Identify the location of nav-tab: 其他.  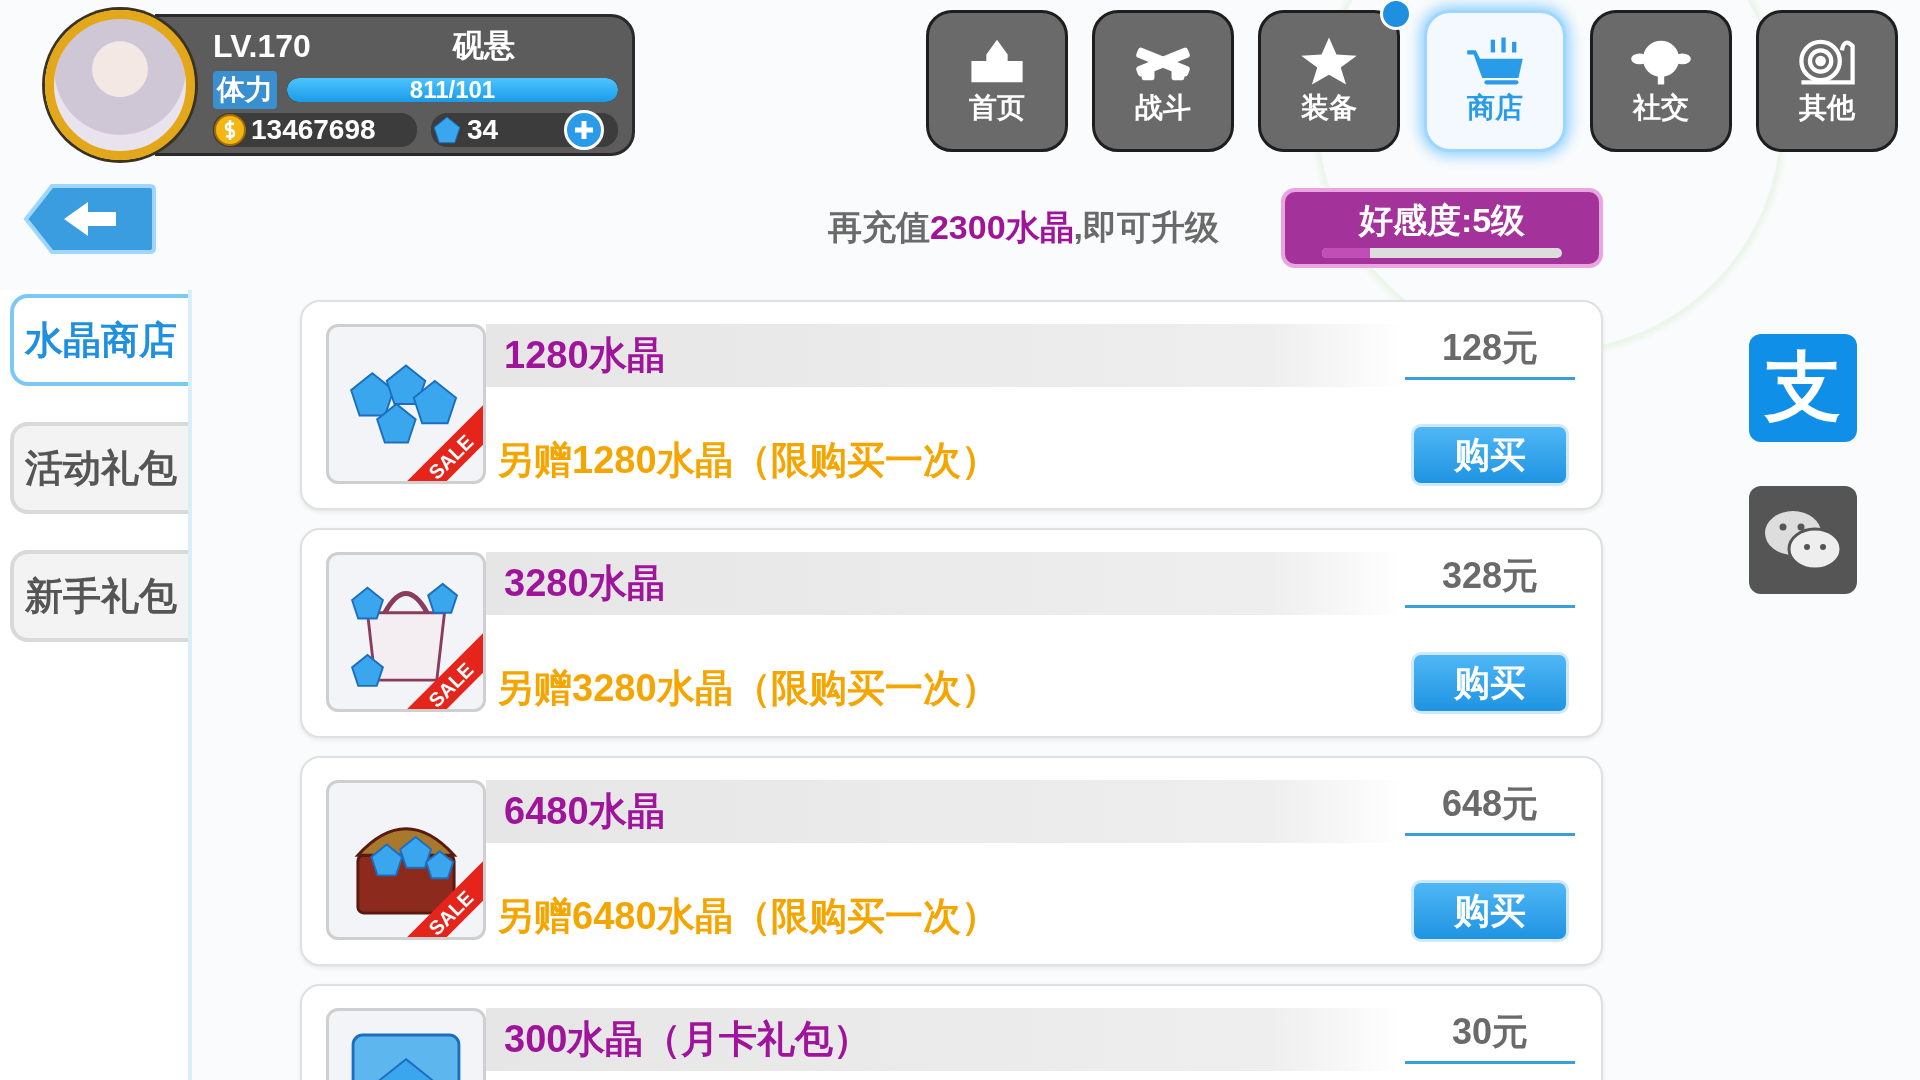
(1827, 81).